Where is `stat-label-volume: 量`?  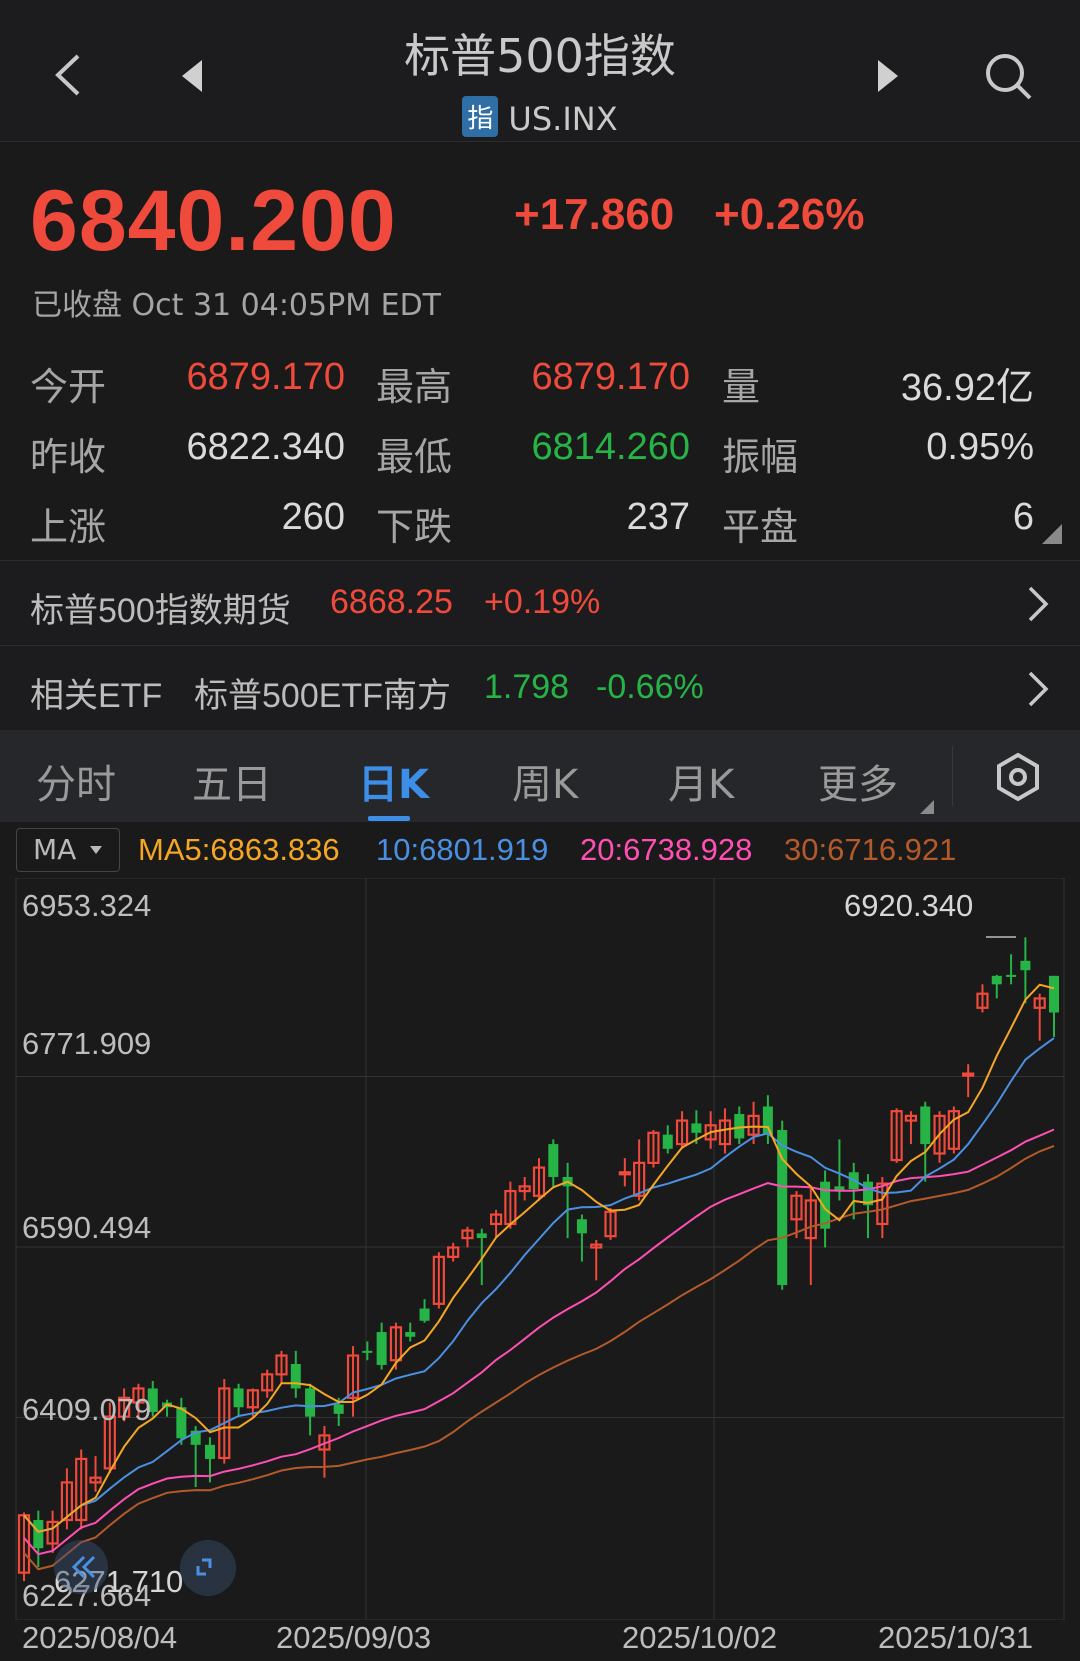 stat-label-volume: 量 is located at coordinates (741, 387).